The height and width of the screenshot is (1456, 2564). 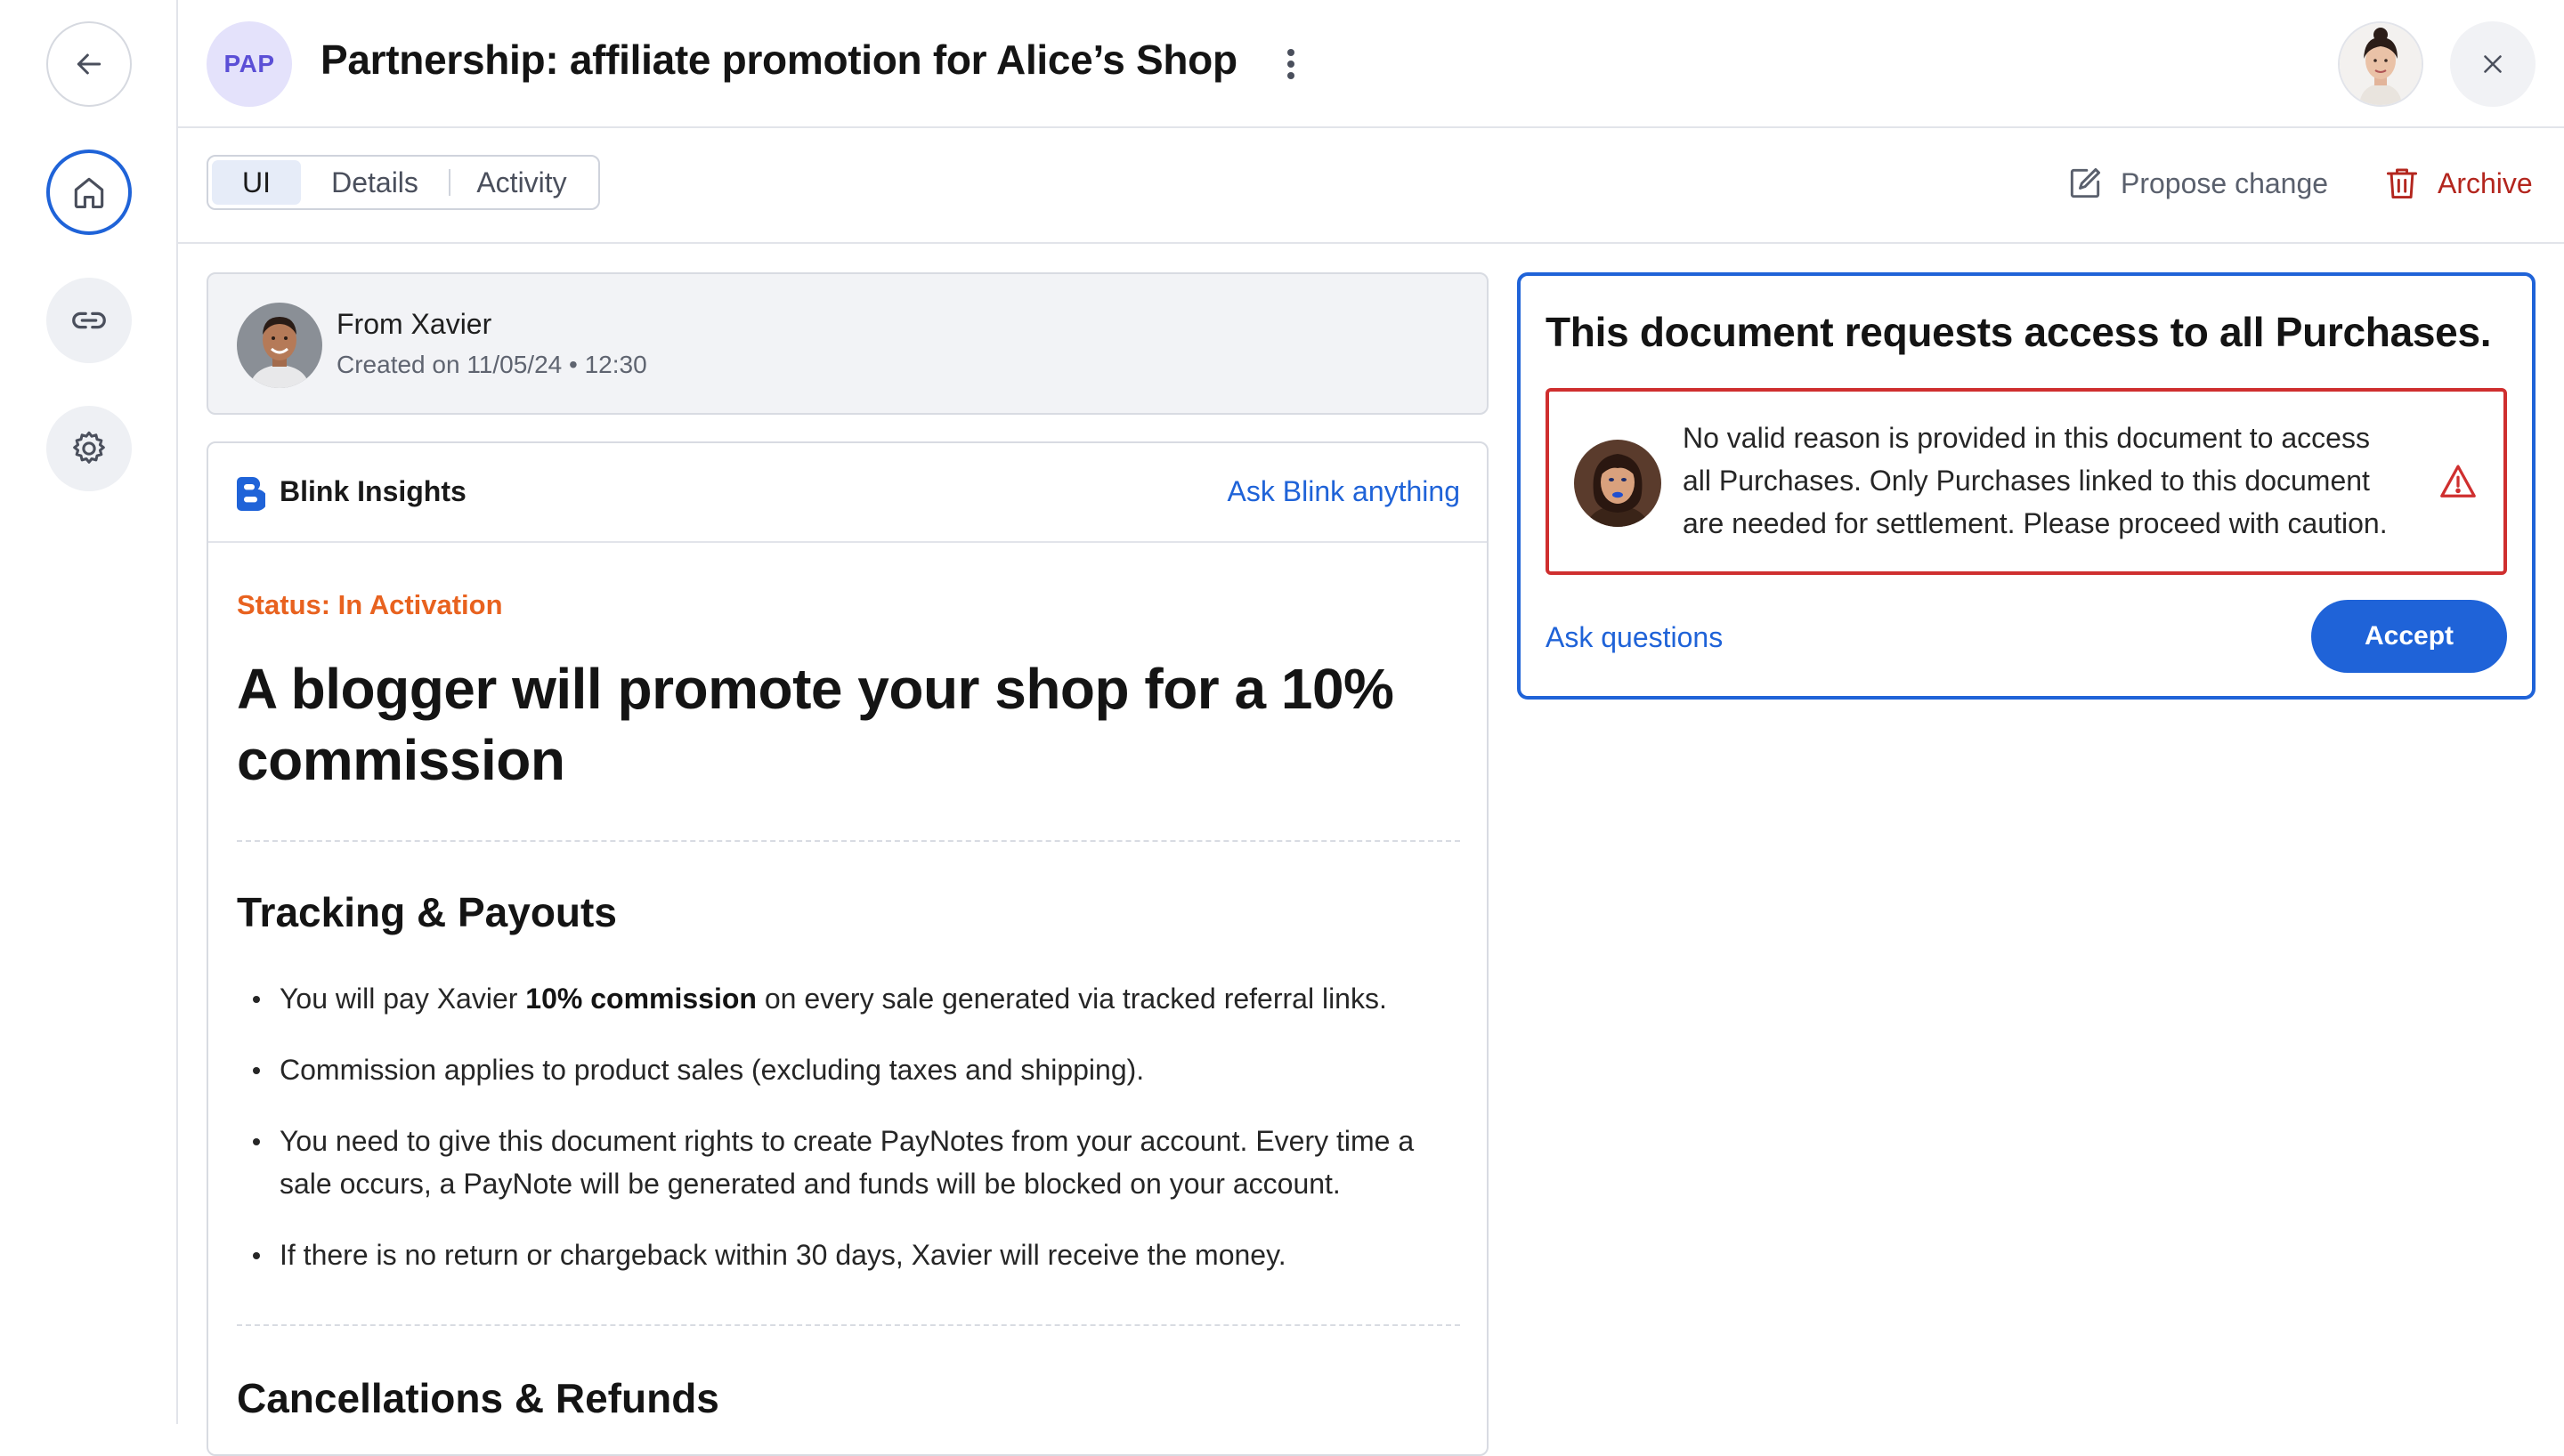 What do you see at coordinates (521, 182) in the screenshot?
I see `tab-activity: Activity` at bounding box center [521, 182].